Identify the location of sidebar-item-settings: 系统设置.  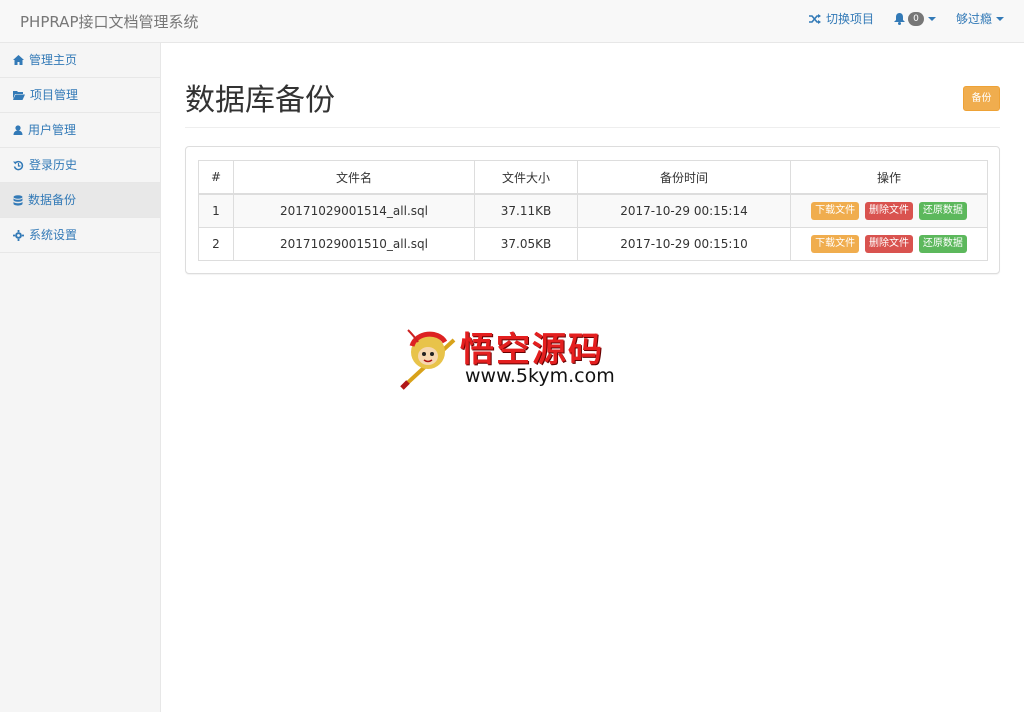
(80, 235).